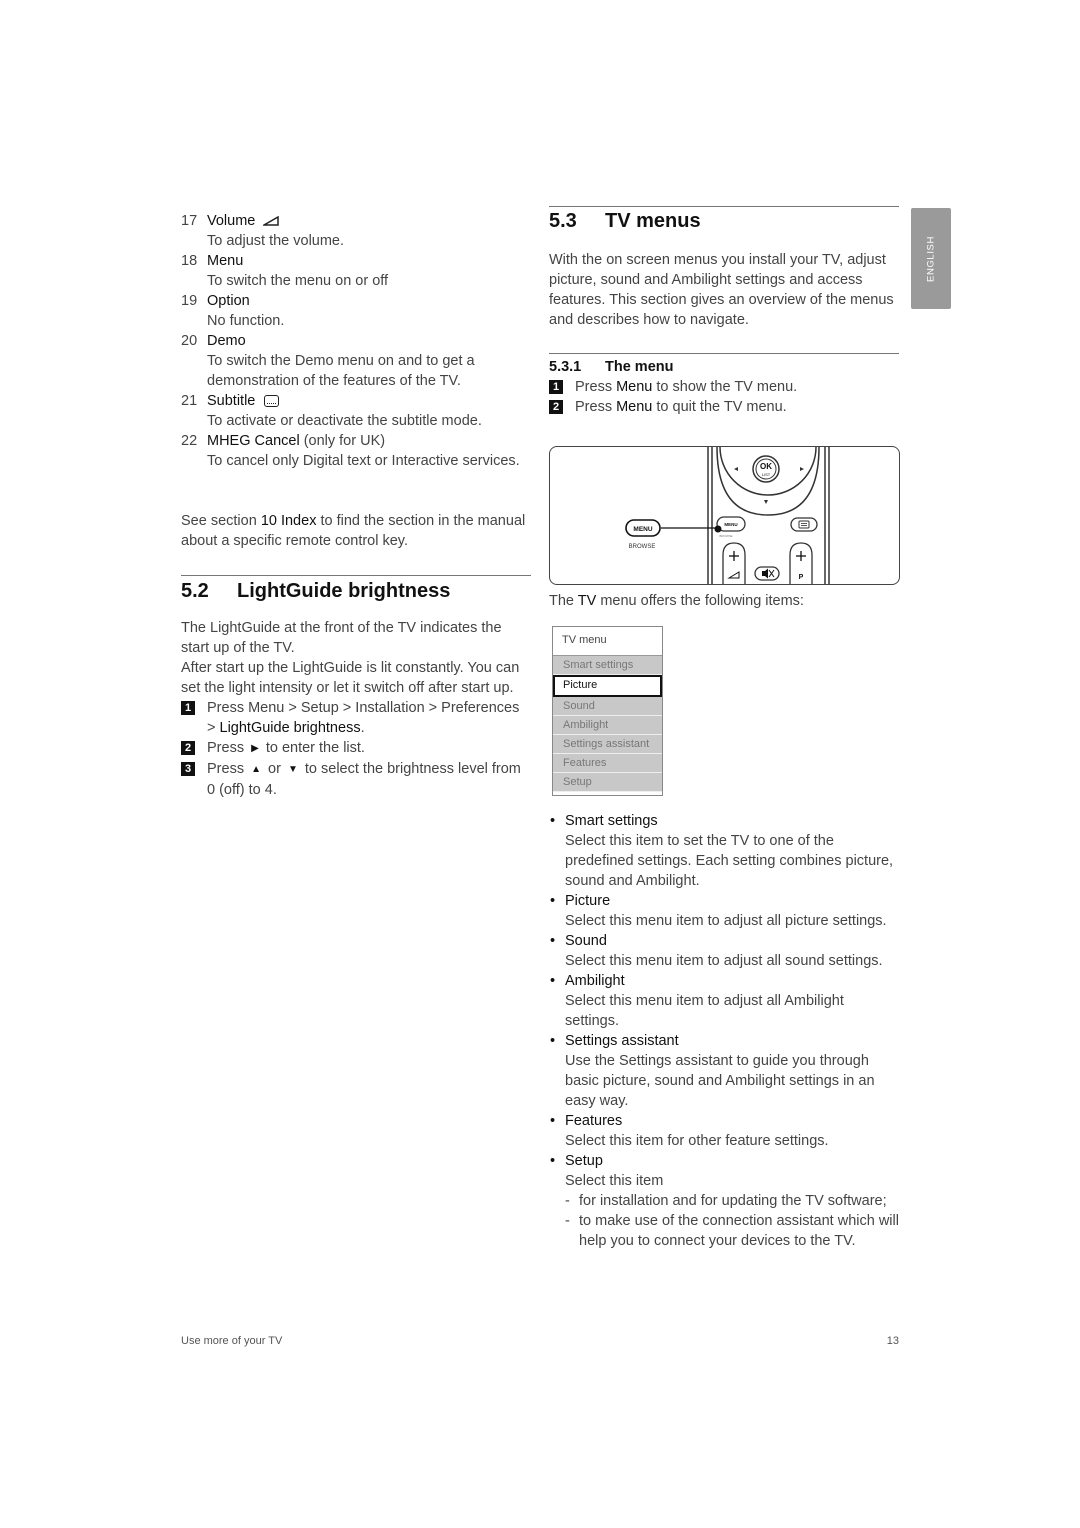  Describe the element at coordinates (225, 261) in the screenshot. I see `key-label: Menu` at that location.